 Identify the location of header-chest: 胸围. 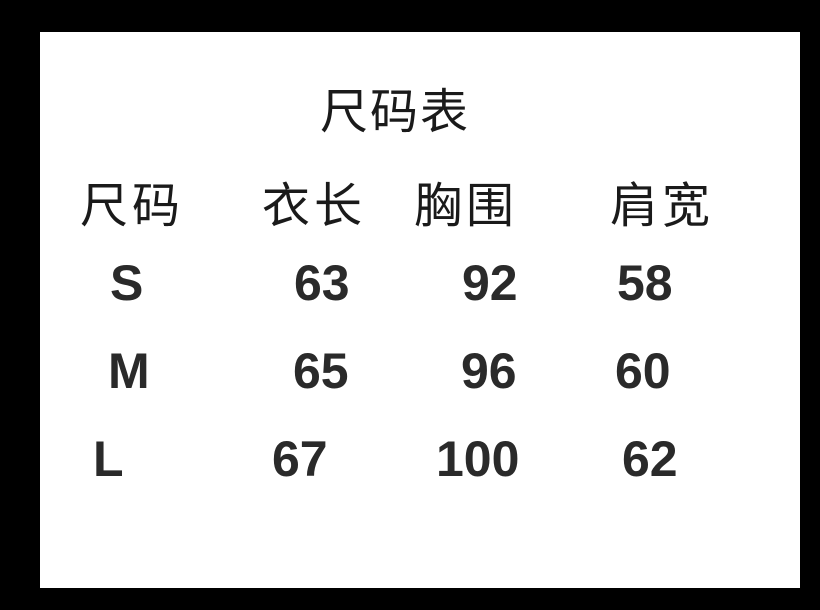
(466, 206).